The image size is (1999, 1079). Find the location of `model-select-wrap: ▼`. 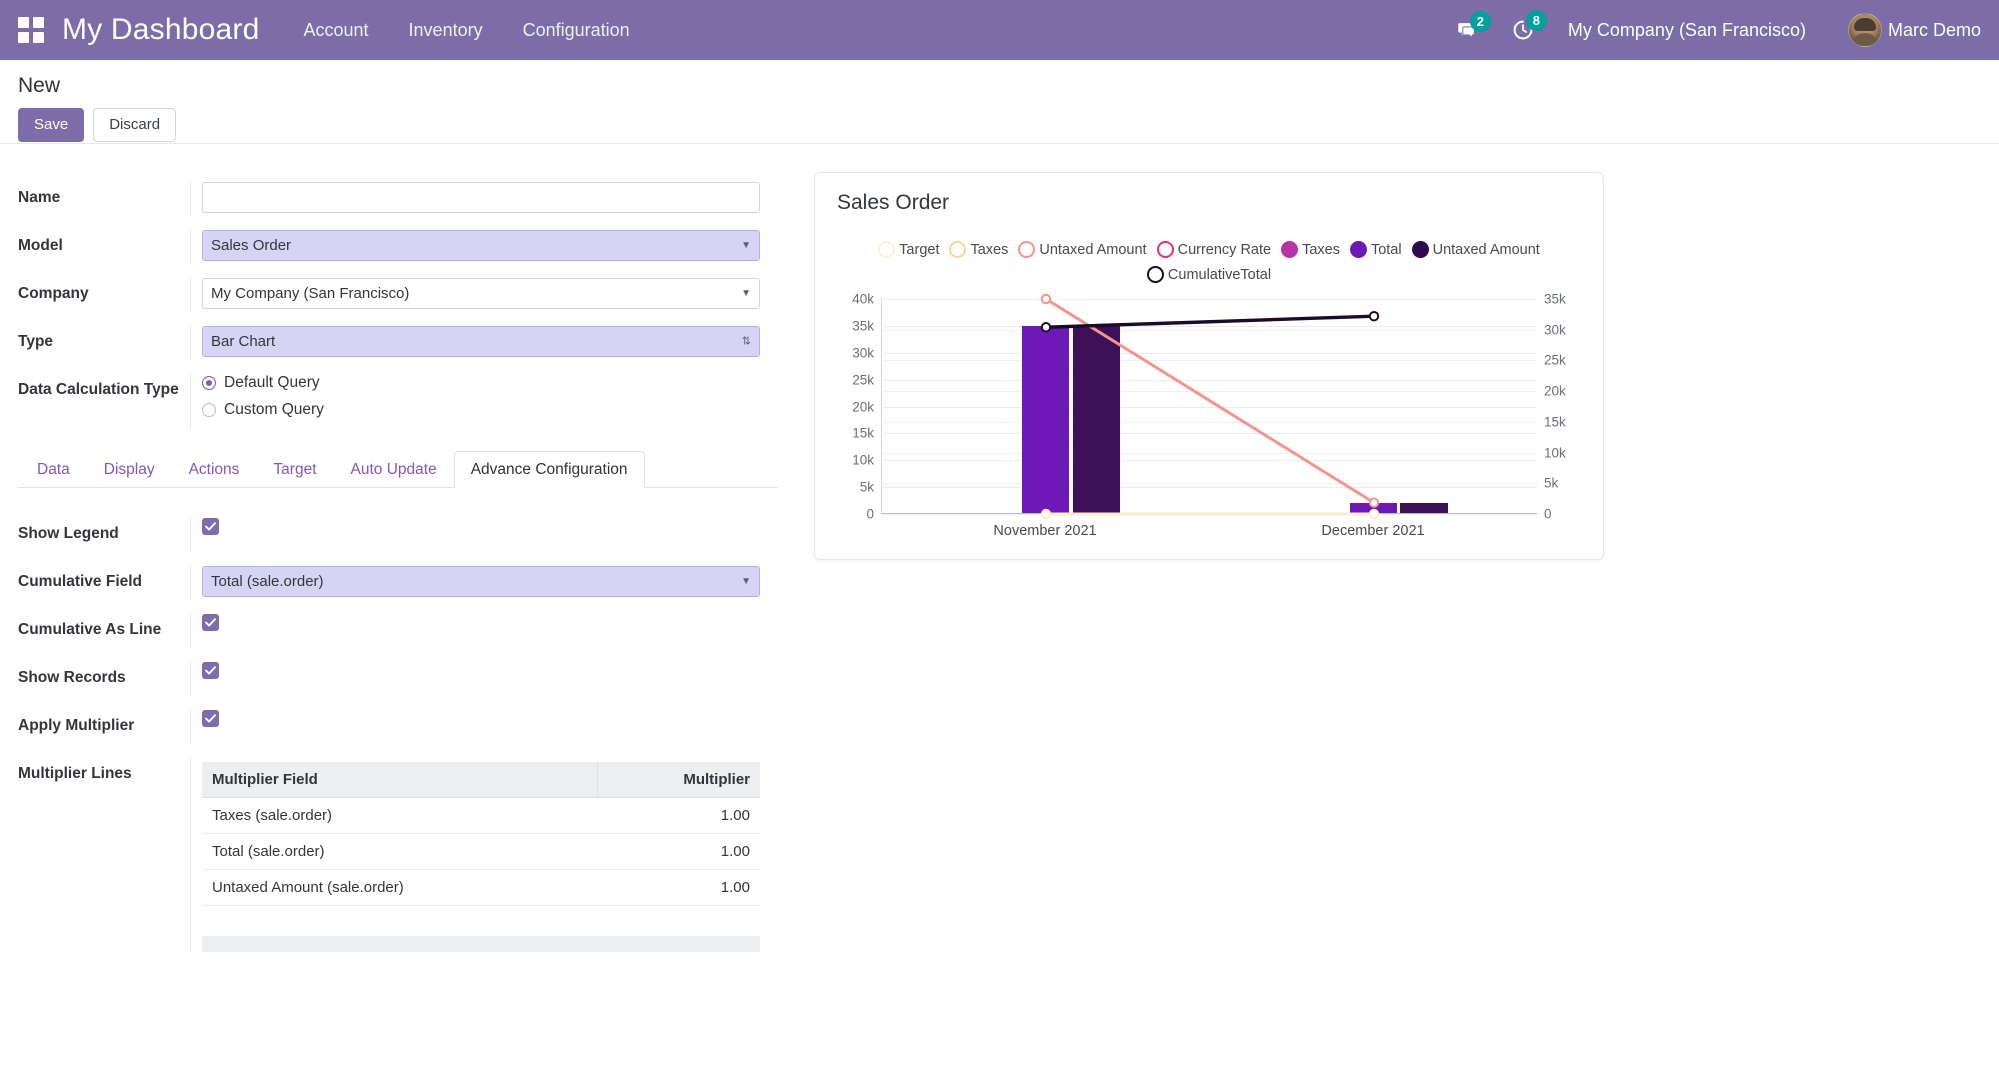

model-select-wrap: ▼ is located at coordinates (481, 245).